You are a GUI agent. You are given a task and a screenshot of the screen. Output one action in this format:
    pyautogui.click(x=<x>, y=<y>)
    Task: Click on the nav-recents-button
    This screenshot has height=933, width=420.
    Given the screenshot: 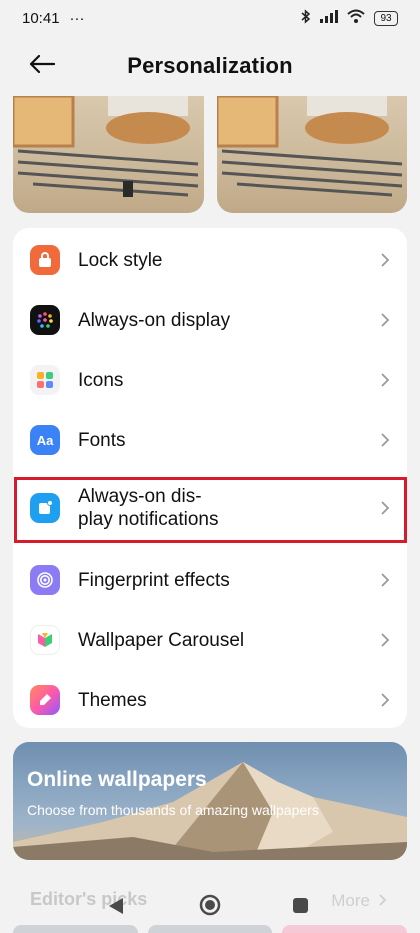 What is the action you would take?
    pyautogui.click(x=300, y=905)
    